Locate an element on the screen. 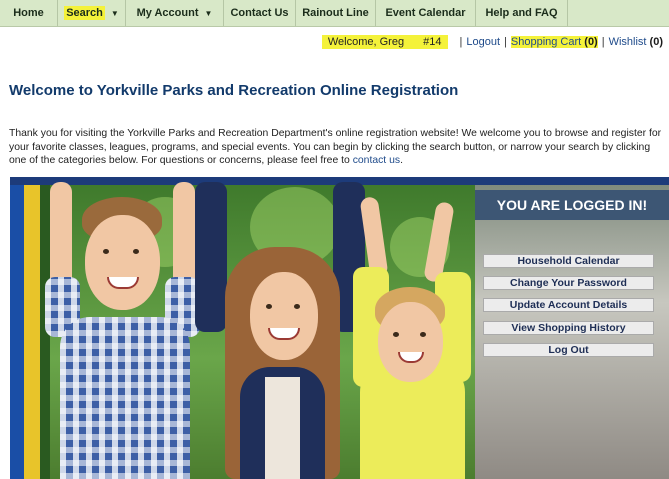 Image resolution: width=669 pixels, height=479 pixels. nav-search-label: Search is located at coordinates (84, 13).